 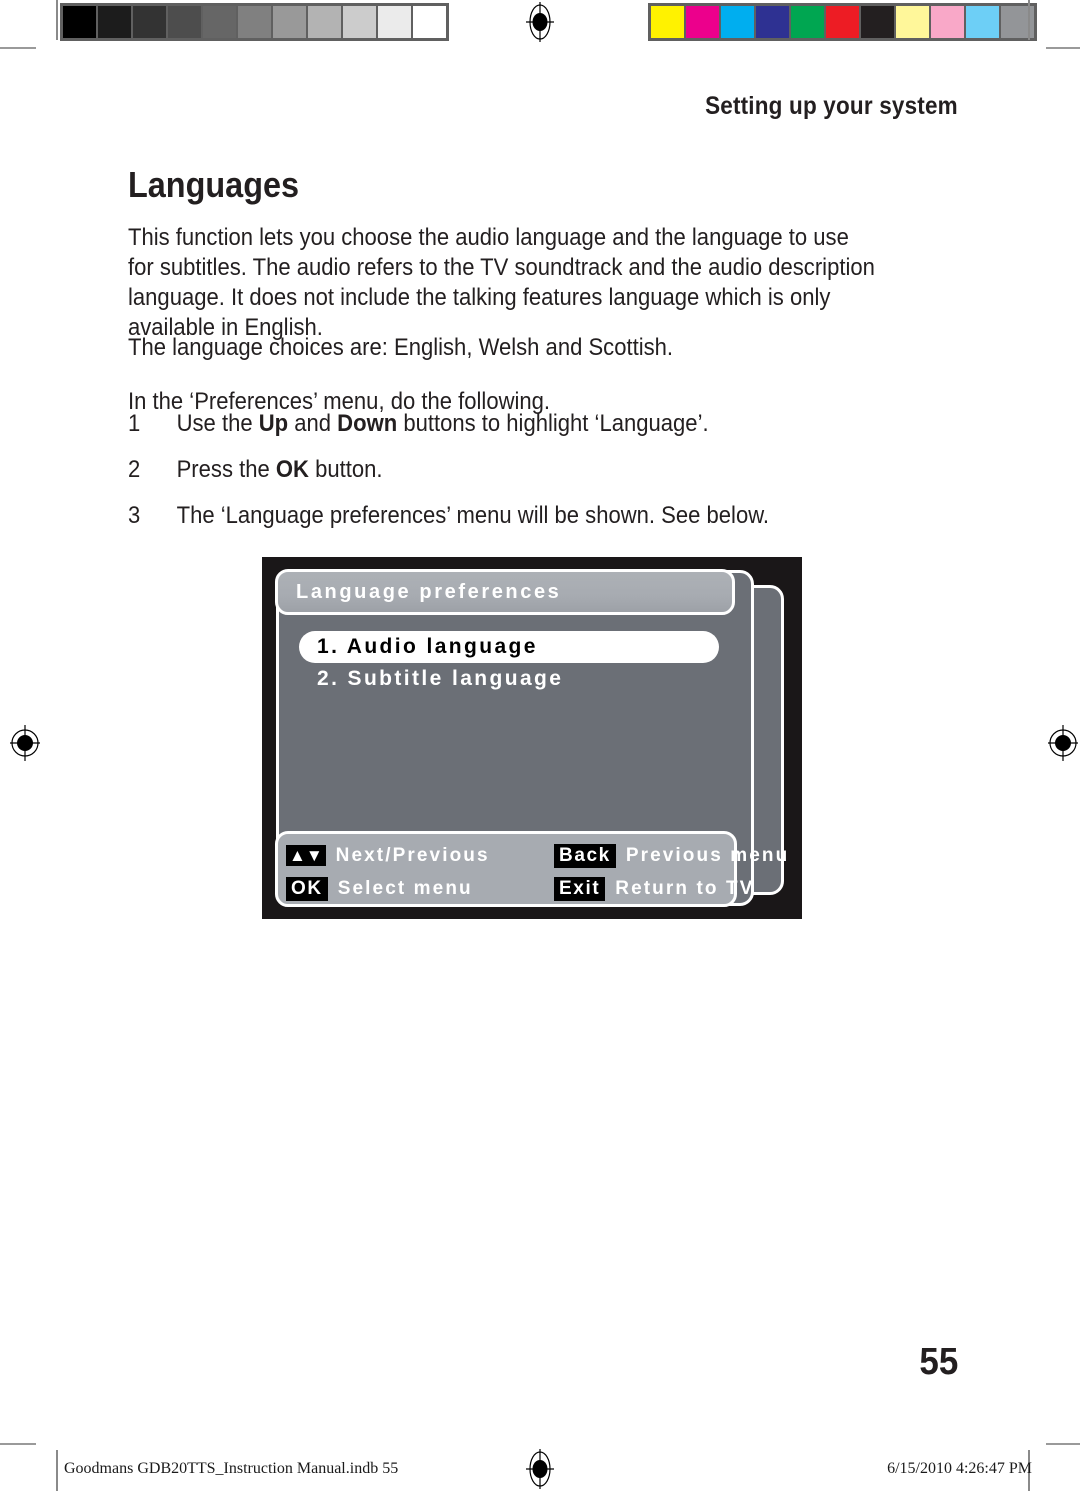 What do you see at coordinates (273, 423) in the screenshot?
I see `step-bold-keyword: Up` at bounding box center [273, 423].